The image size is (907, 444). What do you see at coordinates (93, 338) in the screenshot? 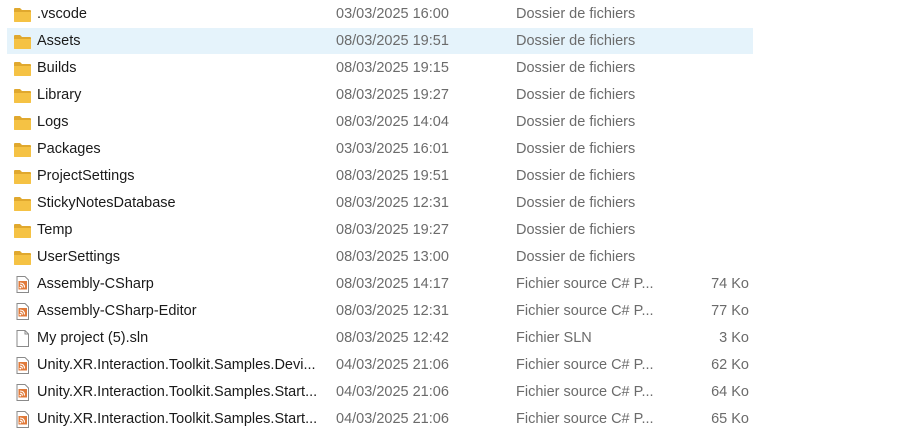
I see `file-name: My project (5).sln` at bounding box center [93, 338].